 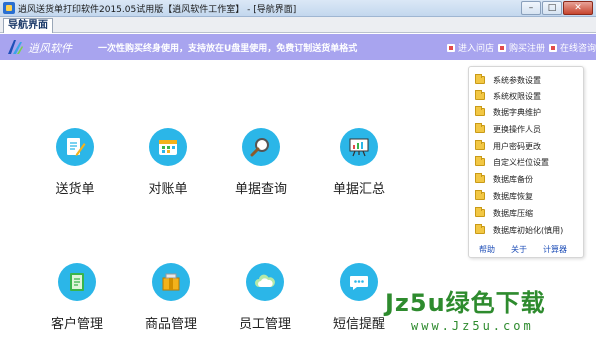 I want to click on change-operator-item: 更换操作人员, so click(x=508, y=129).